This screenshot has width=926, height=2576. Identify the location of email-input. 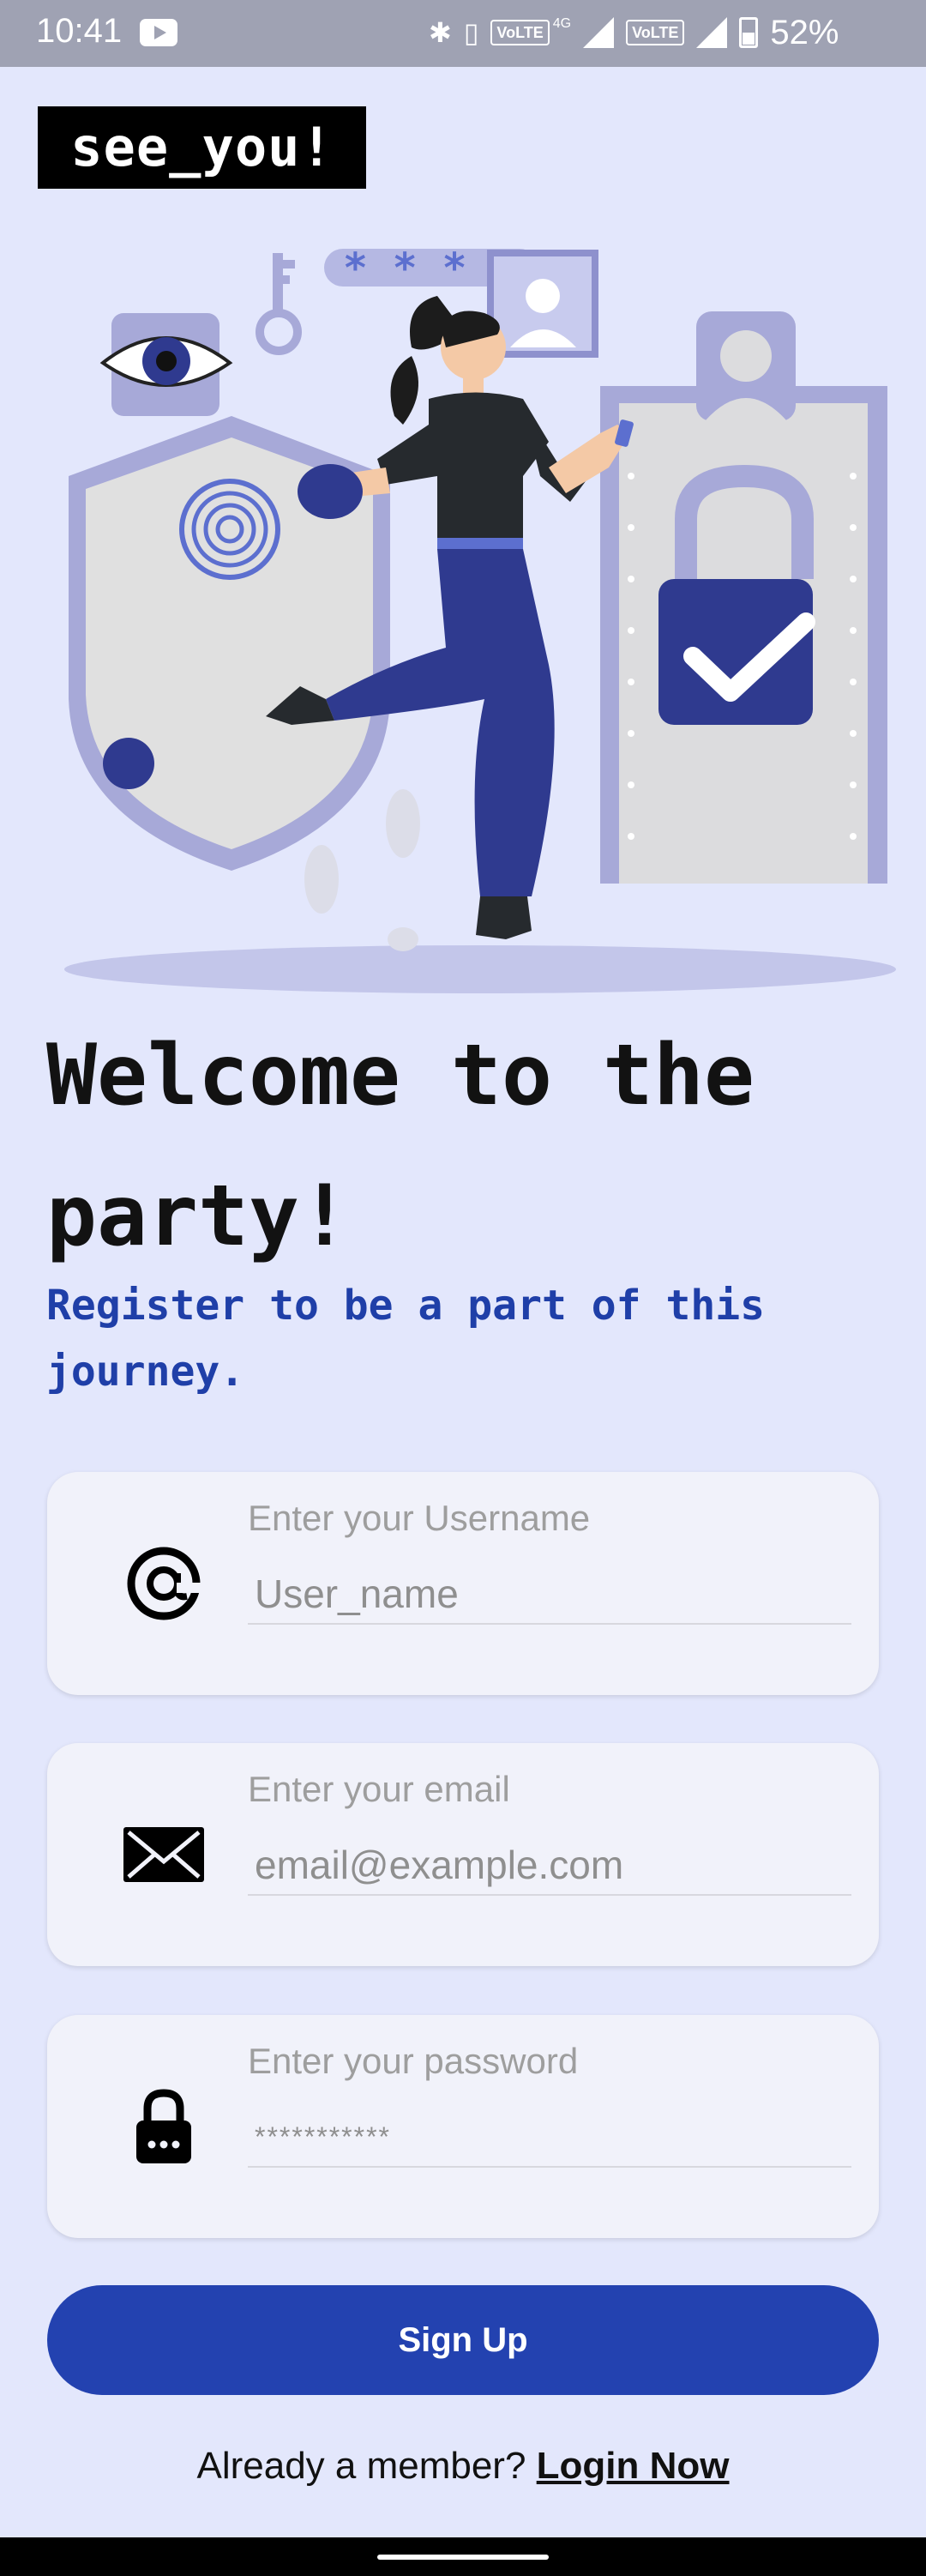
(549, 1866).